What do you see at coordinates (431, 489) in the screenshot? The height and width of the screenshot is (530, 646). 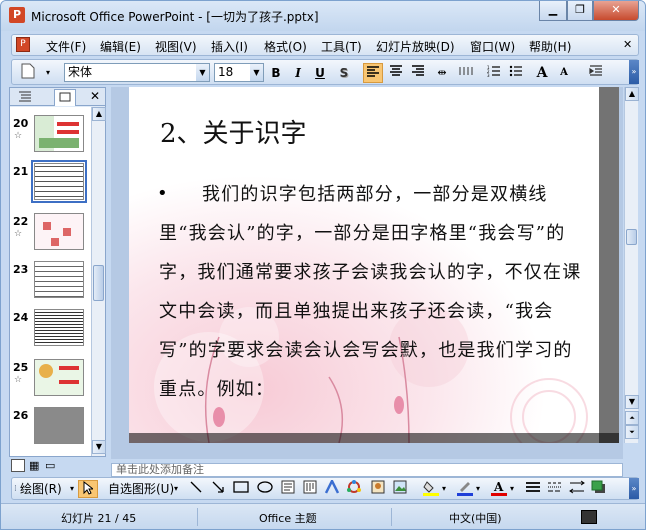 I see `fill-color-icon` at bounding box center [431, 489].